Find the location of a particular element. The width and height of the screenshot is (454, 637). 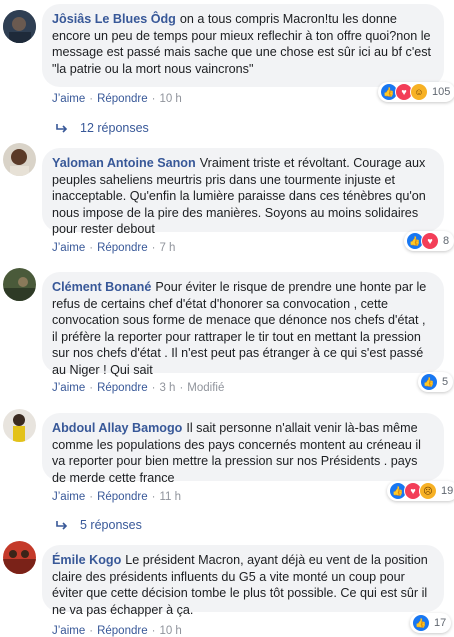

replies-count: 12 réponses is located at coordinates (114, 128).